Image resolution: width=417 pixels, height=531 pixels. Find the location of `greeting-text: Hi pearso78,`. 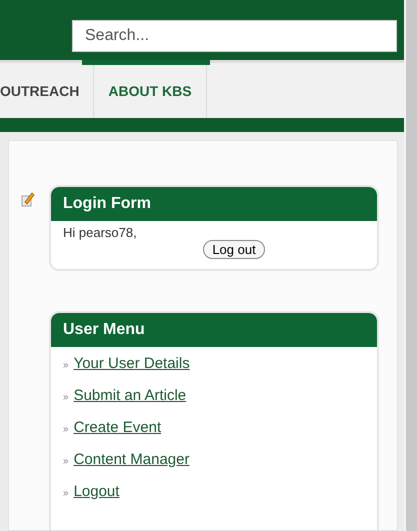

greeting-text: Hi pearso78, is located at coordinates (100, 232).